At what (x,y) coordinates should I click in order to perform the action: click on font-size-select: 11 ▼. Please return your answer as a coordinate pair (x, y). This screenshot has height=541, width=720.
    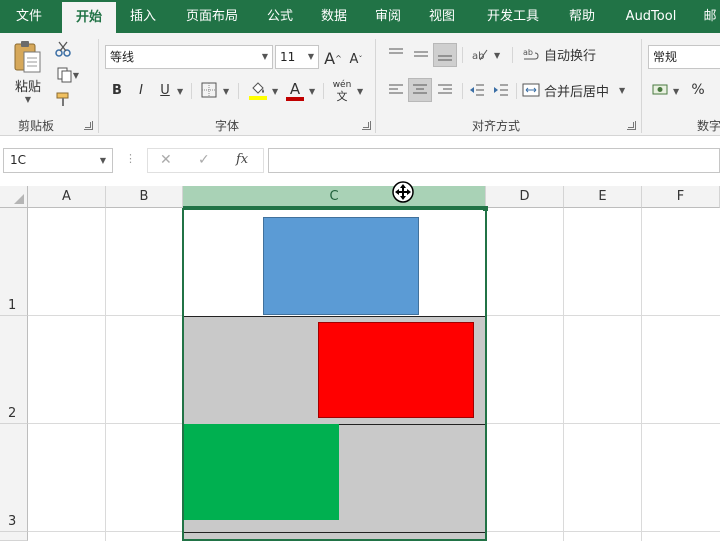
    Looking at the image, I should click on (297, 57).